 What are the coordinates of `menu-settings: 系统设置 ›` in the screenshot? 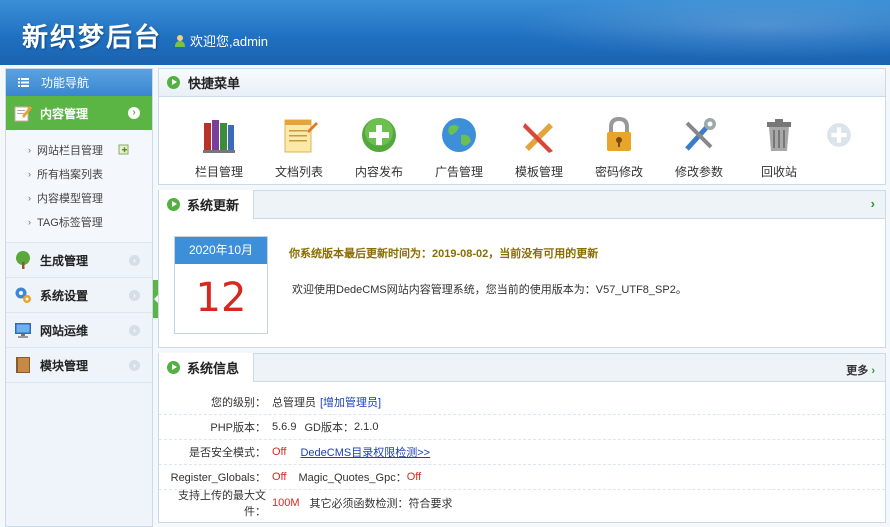 It's located at (79, 295).